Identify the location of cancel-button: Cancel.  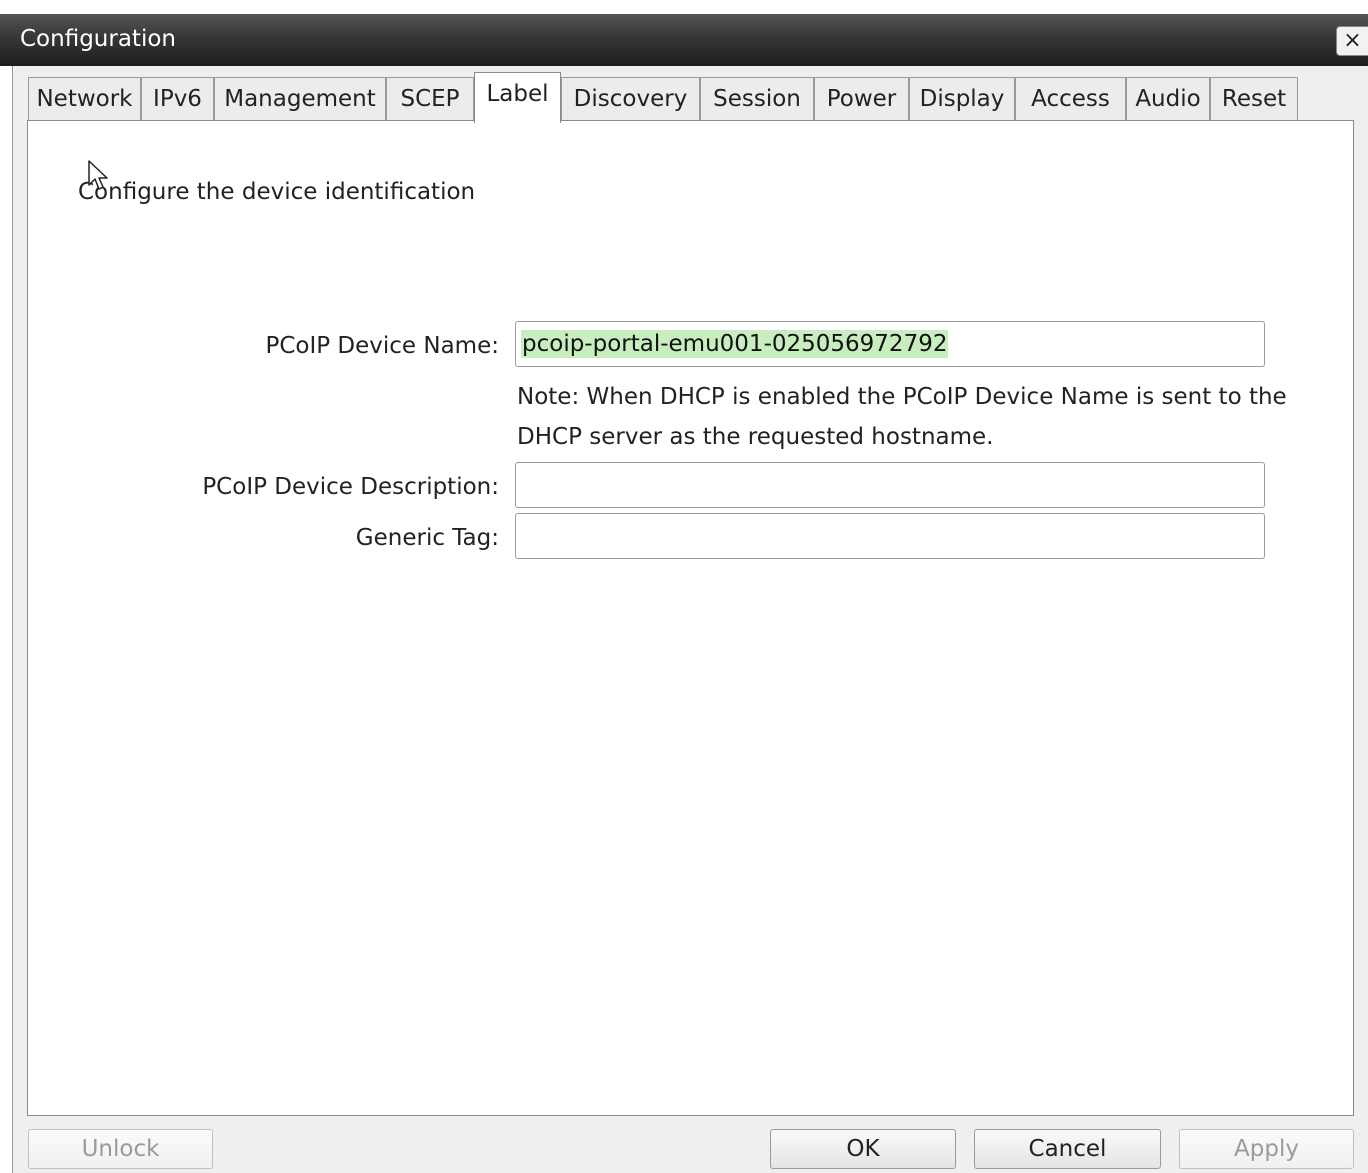
(1067, 1149).